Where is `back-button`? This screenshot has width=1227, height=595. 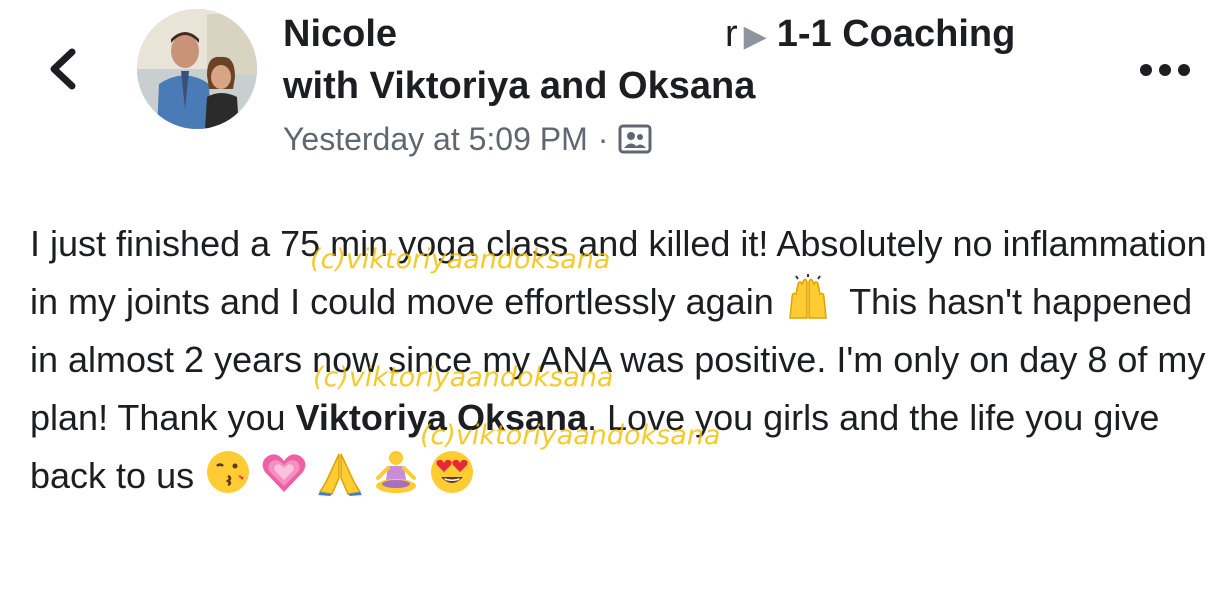 back-button is located at coordinates (65, 69).